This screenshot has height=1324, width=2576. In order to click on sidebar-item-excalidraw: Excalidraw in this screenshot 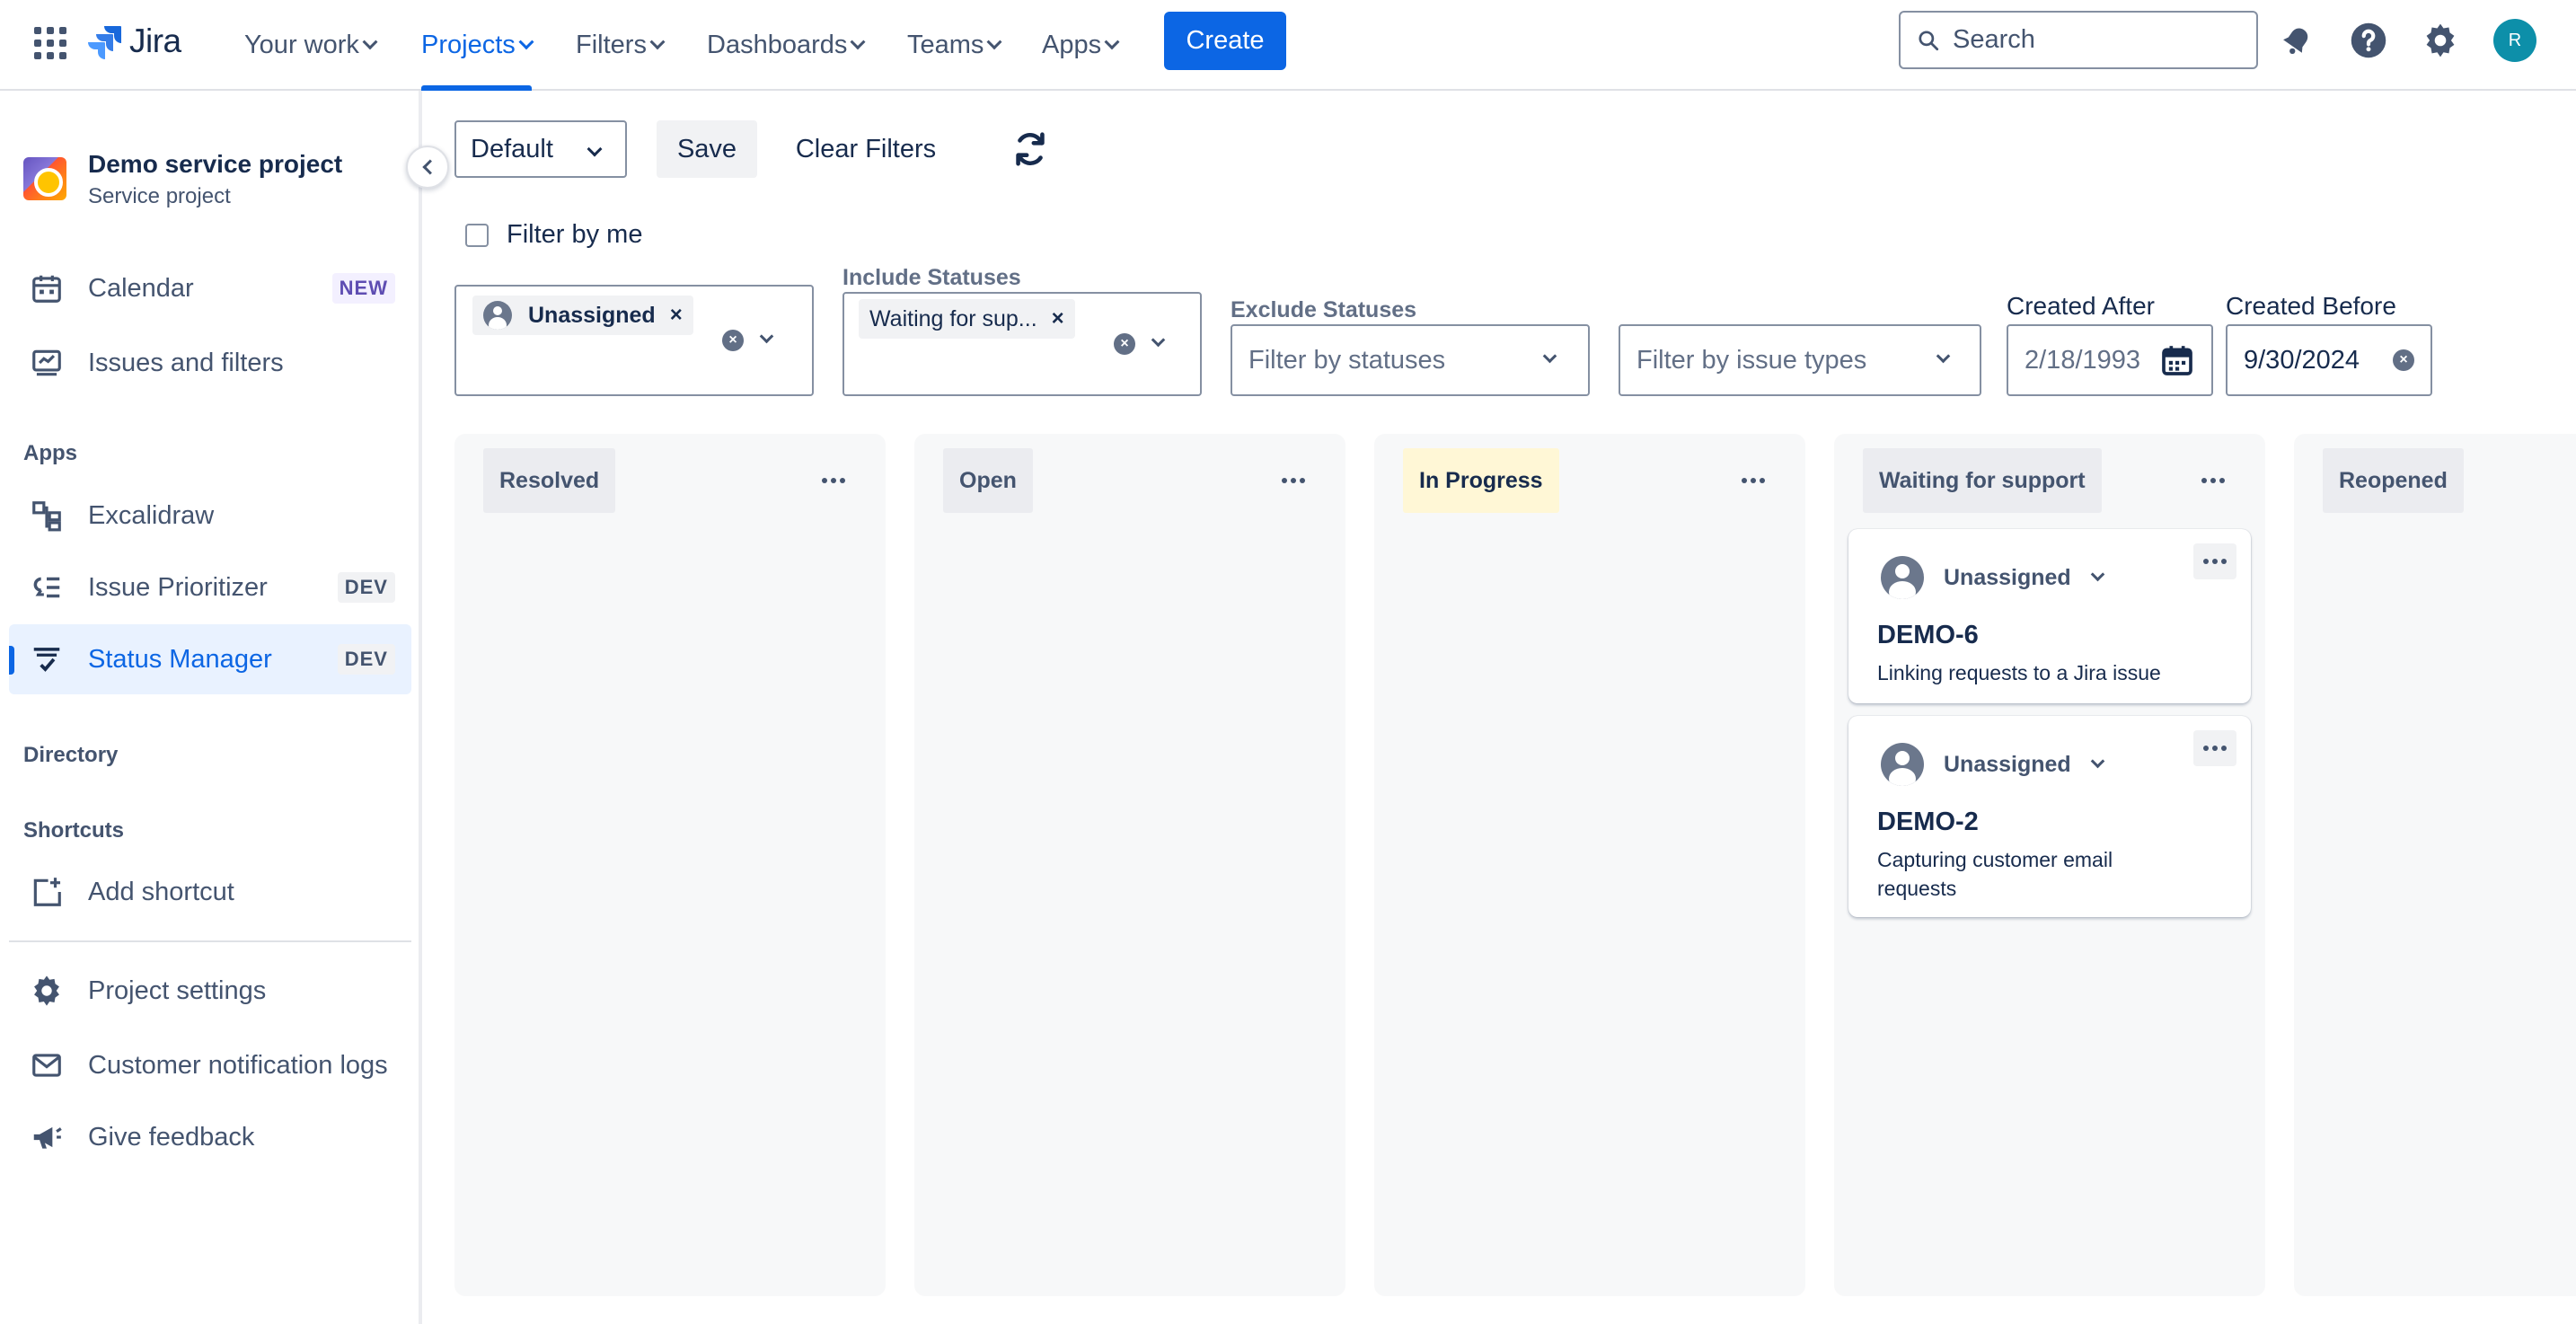, I will do `click(210, 516)`.